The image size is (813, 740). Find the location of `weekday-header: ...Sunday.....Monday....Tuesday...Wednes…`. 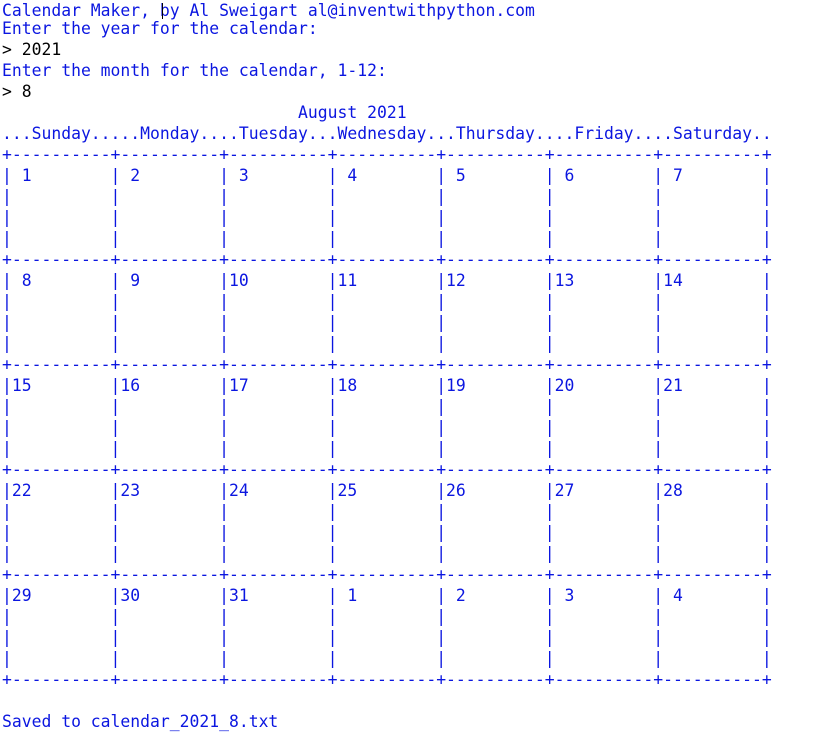

weekday-header: ...Sunday.....Monday....Tuesday...Wednes… is located at coordinates (387, 133).